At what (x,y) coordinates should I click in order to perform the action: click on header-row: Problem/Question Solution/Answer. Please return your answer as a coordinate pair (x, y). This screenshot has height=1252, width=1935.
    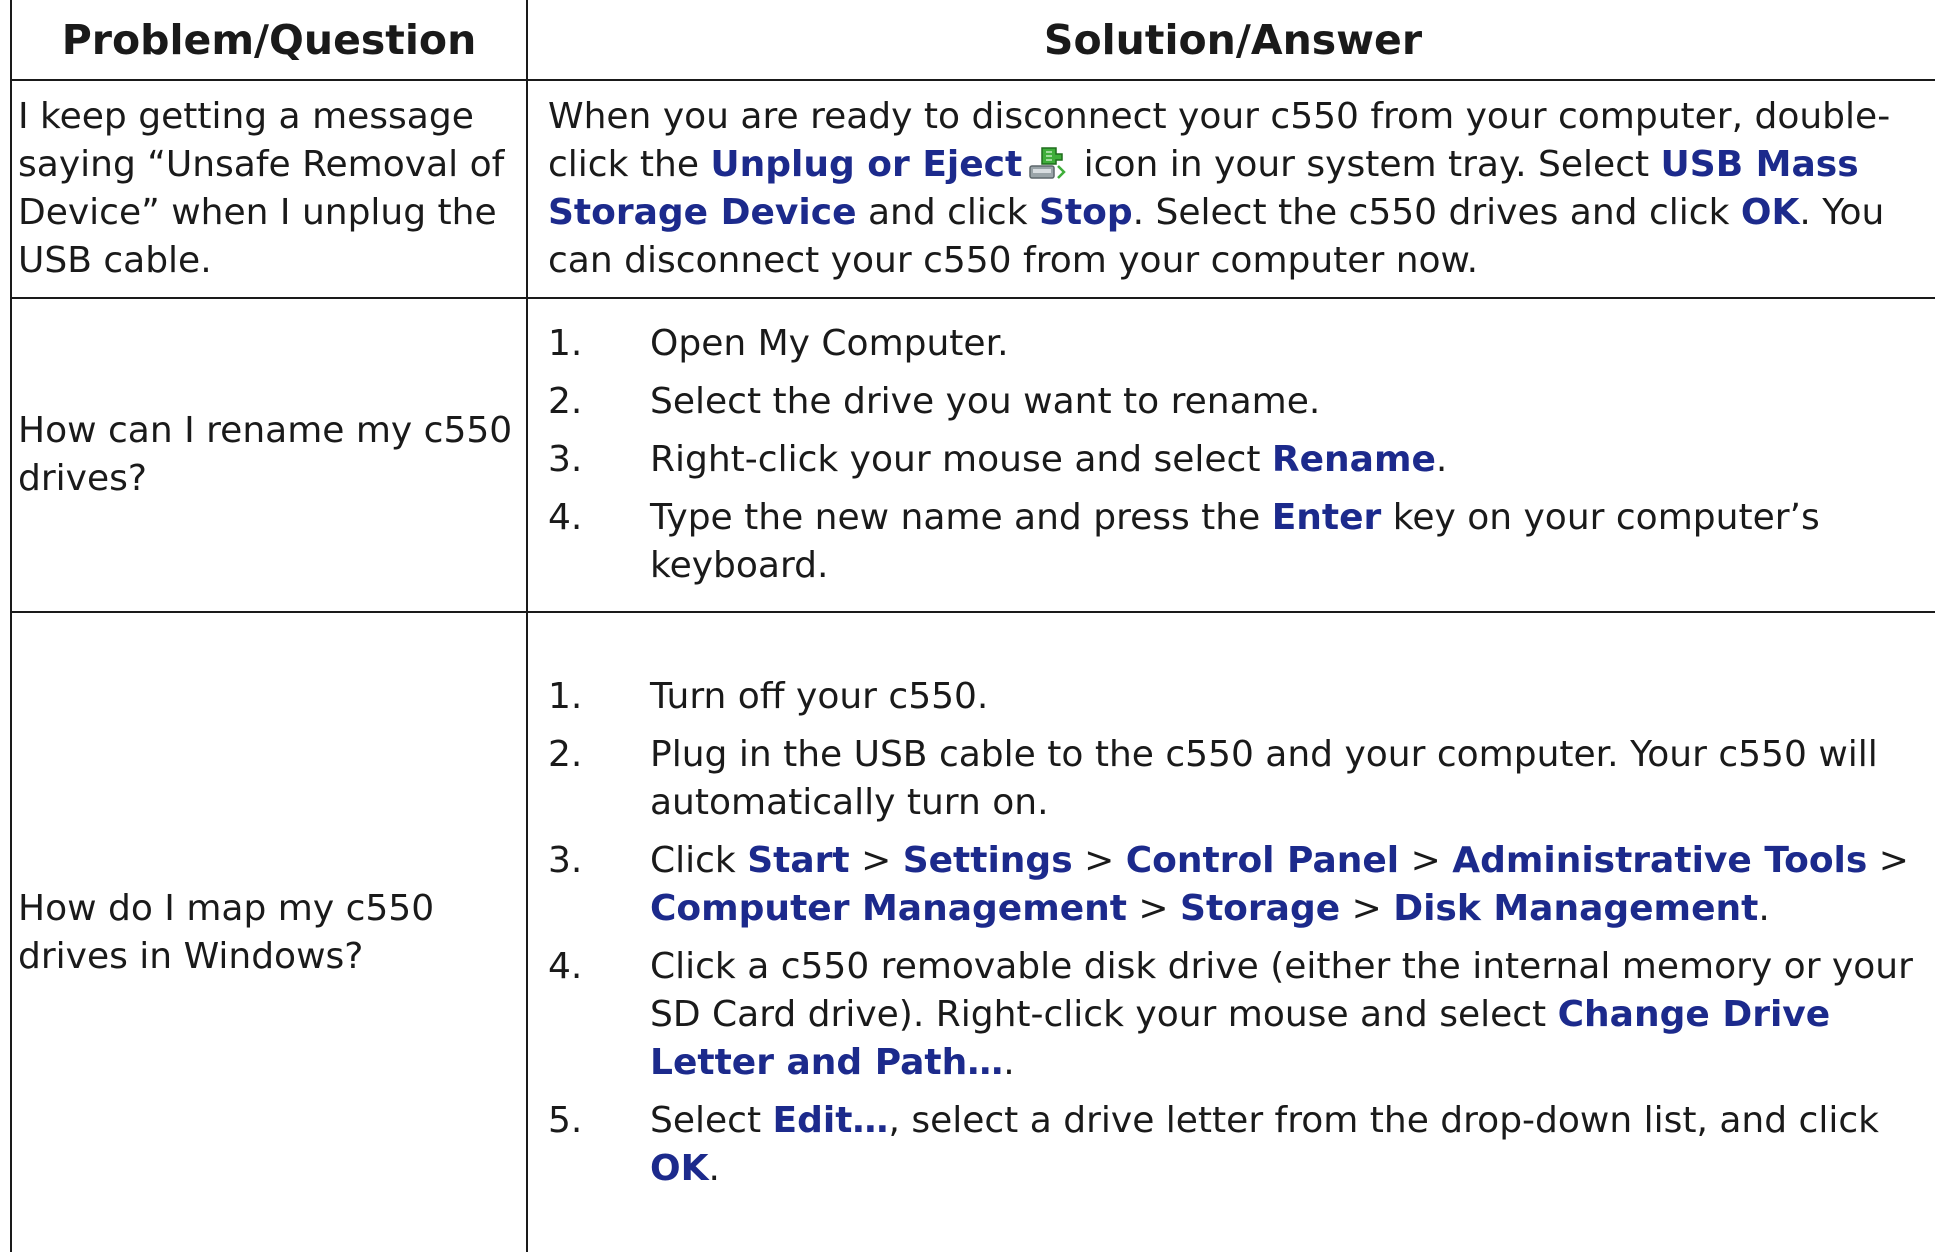
    Looking at the image, I should click on (972, 40).